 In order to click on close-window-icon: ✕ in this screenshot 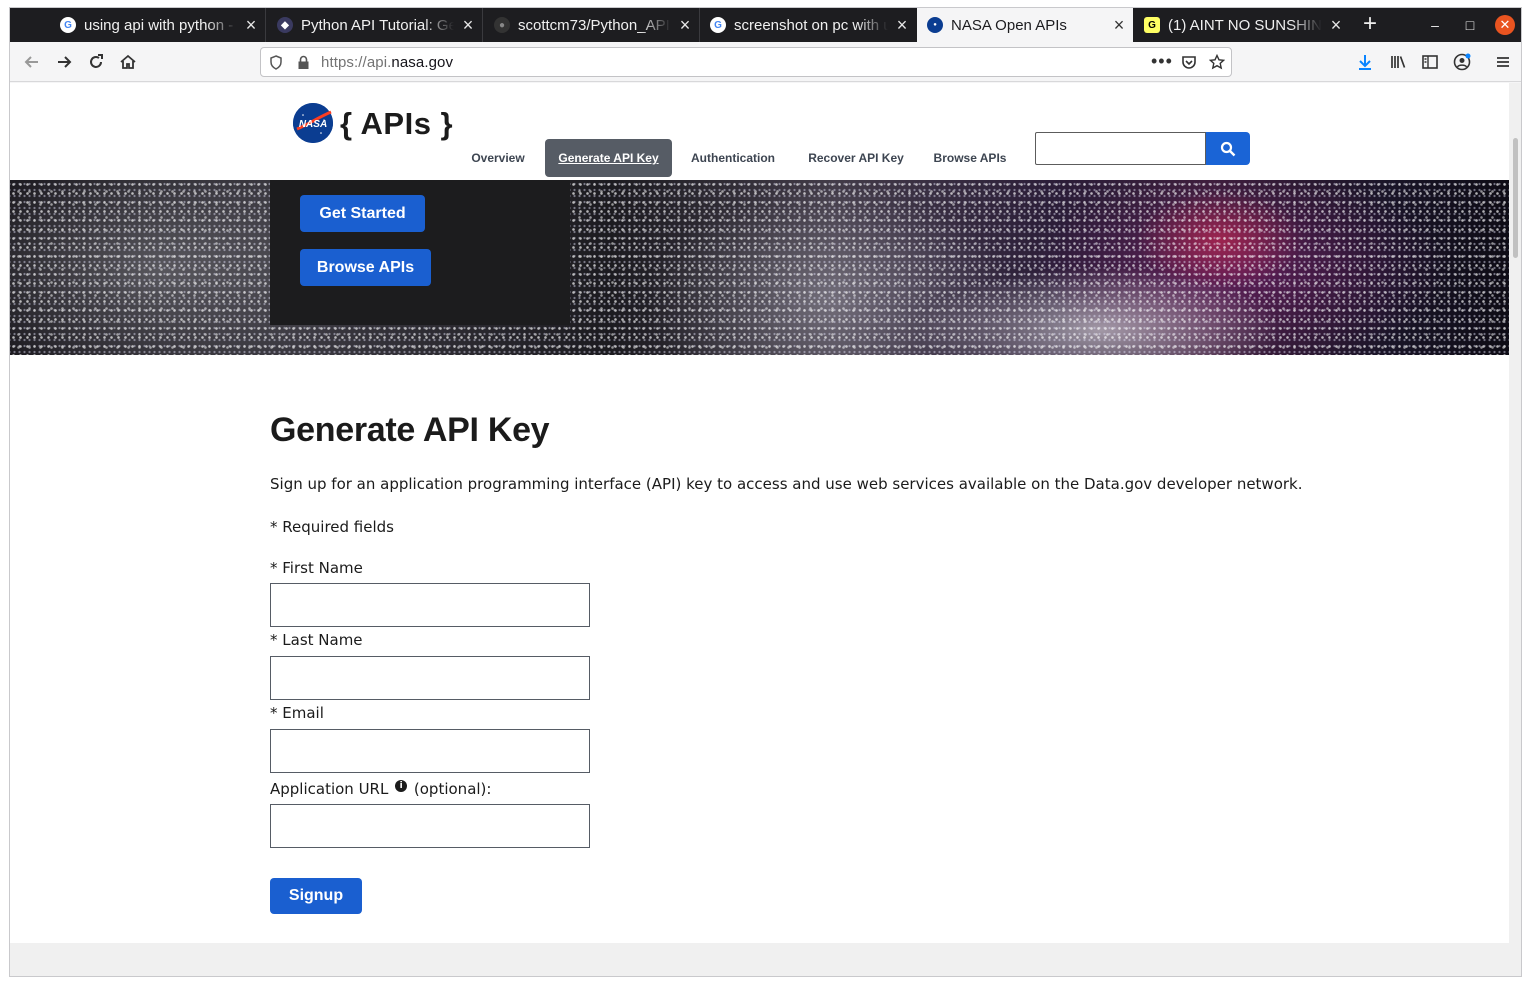, I will do `click(1505, 25)`.